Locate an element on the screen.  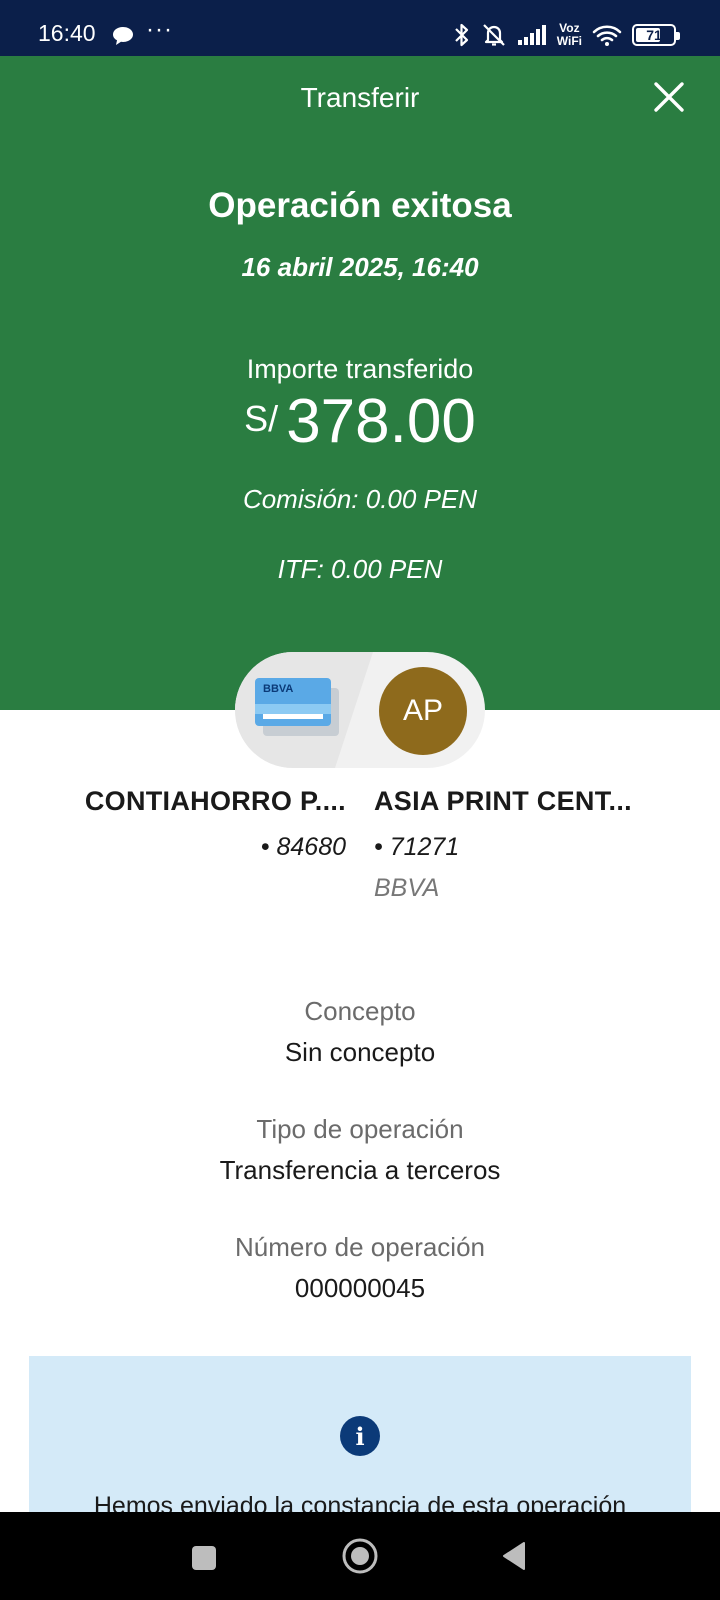
status-bar: 16:40 ··· Voz WiFi 71 is located at coordinates (360, 28).